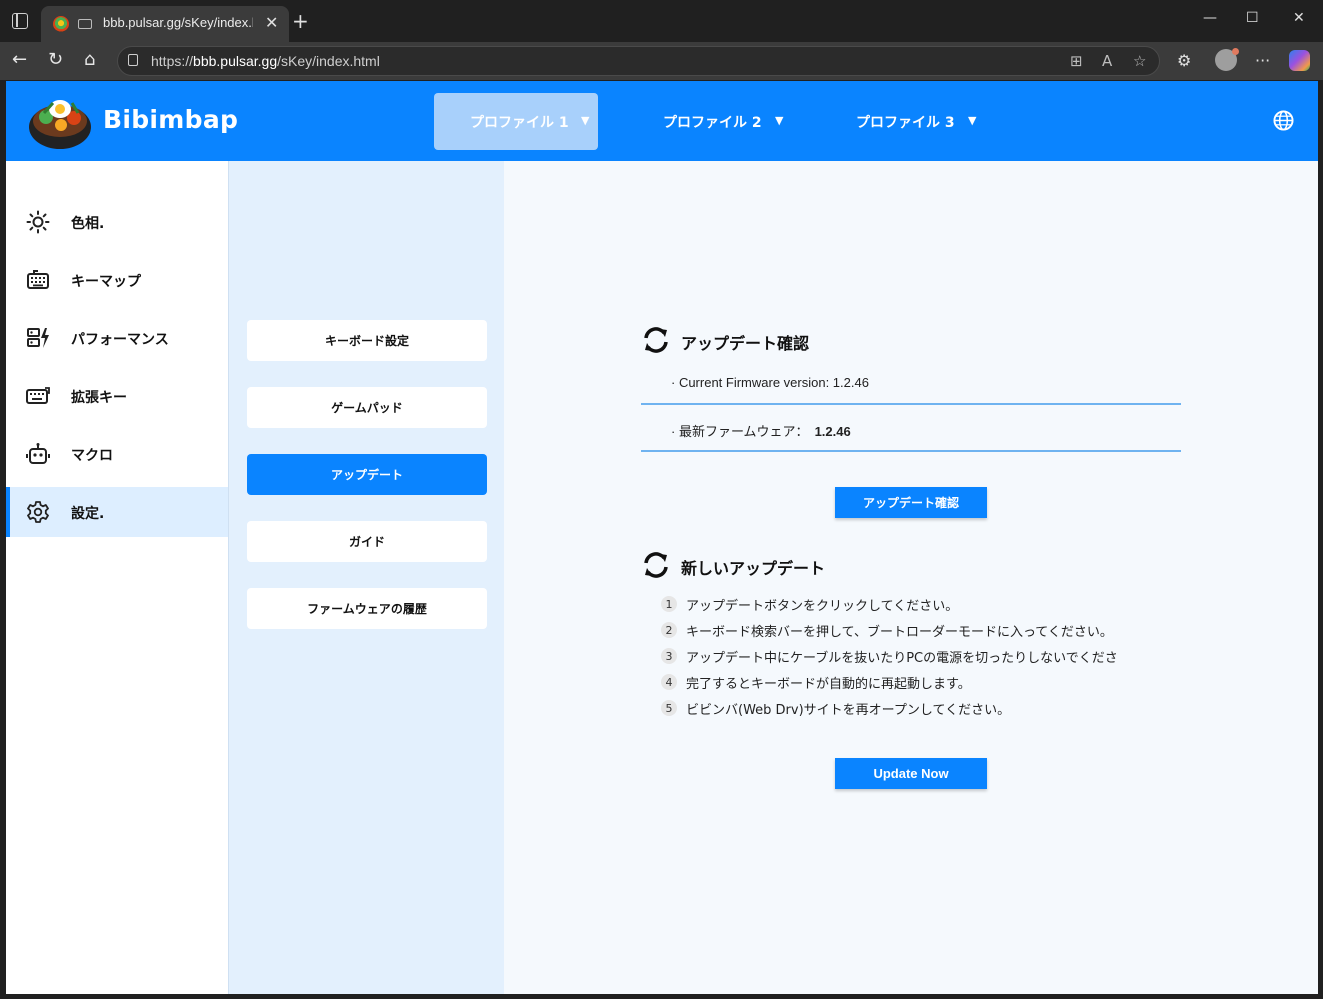 This screenshot has height=999, width=1323. What do you see at coordinates (99, 398) in the screenshot?
I see `sidebar-item-label: 拡張キー` at bounding box center [99, 398].